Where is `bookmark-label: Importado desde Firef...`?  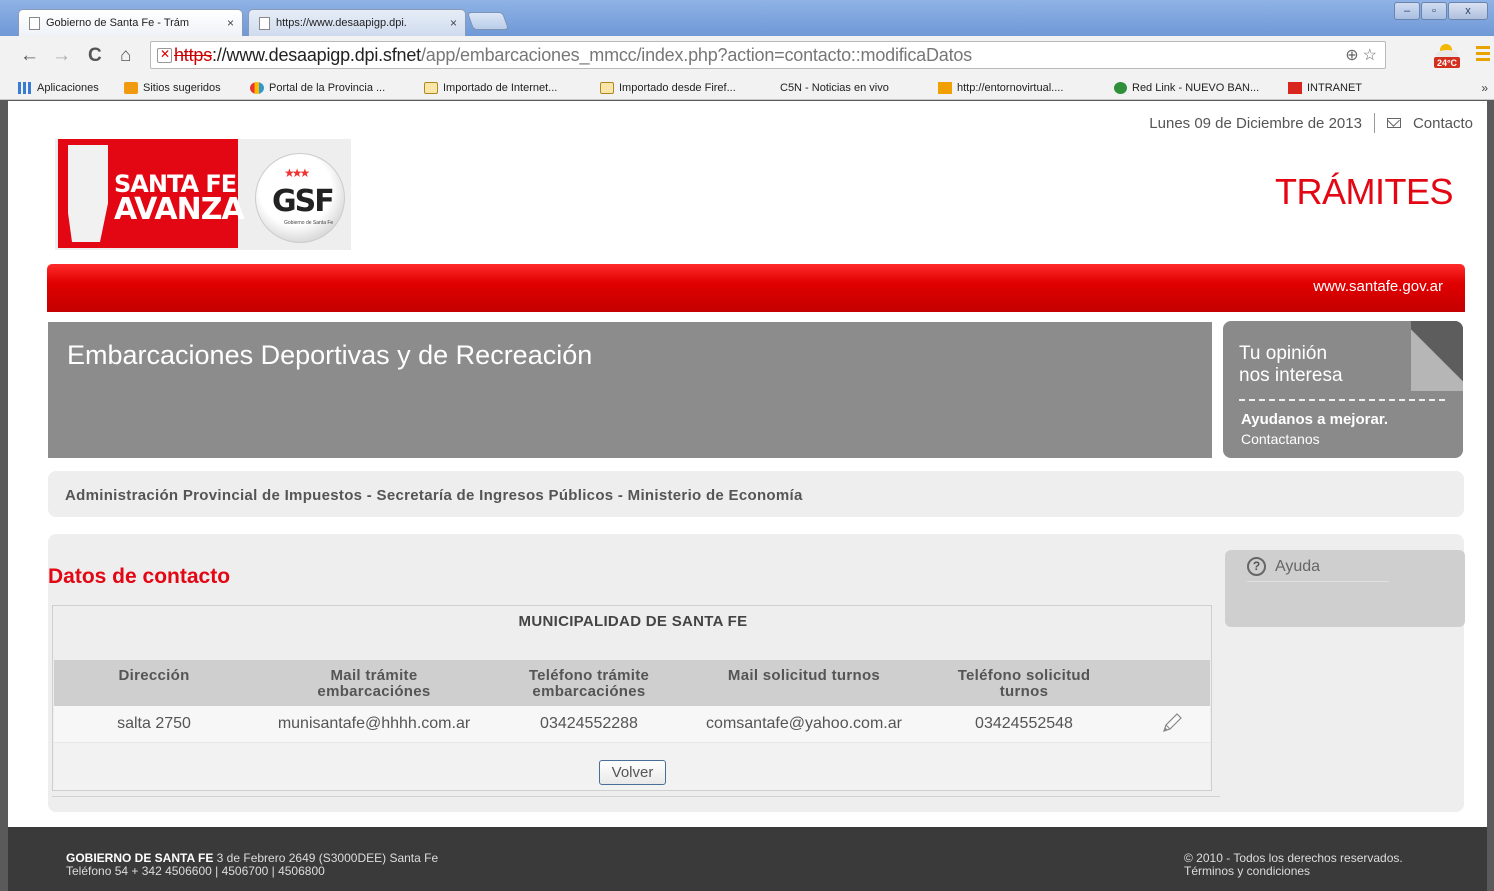 bookmark-label: Importado desde Firef... is located at coordinates (677, 88).